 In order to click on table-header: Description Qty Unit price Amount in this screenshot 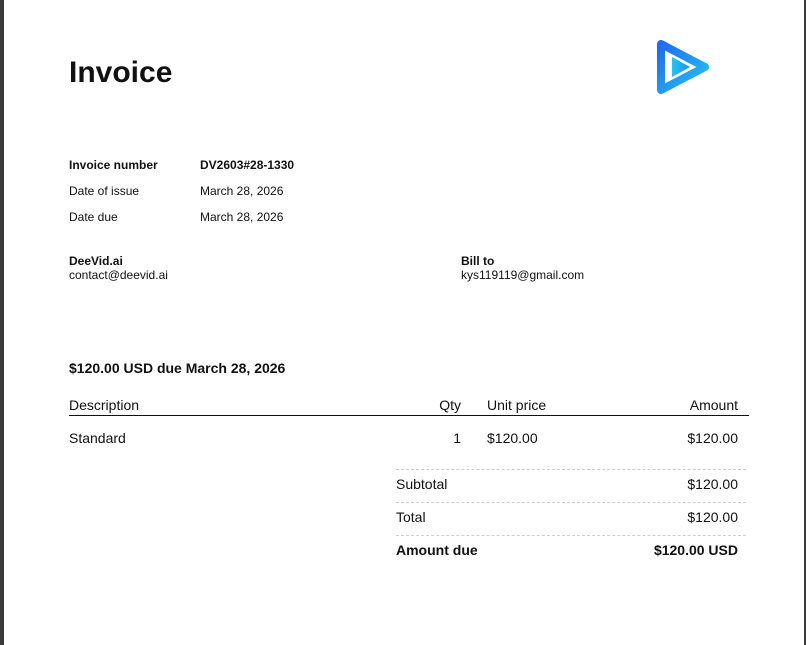, I will do `click(409, 405)`.